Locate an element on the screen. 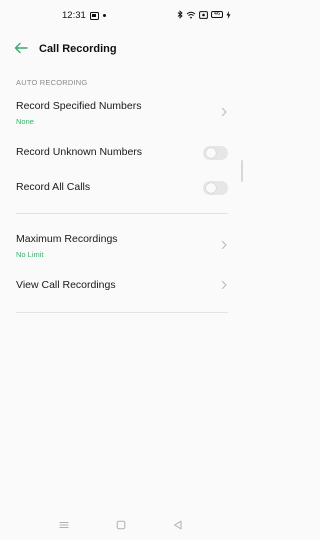 The width and height of the screenshot is (320, 540). record-unknown-numbers-row: Record Unknown Numbers is located at coordinates (122, 154).